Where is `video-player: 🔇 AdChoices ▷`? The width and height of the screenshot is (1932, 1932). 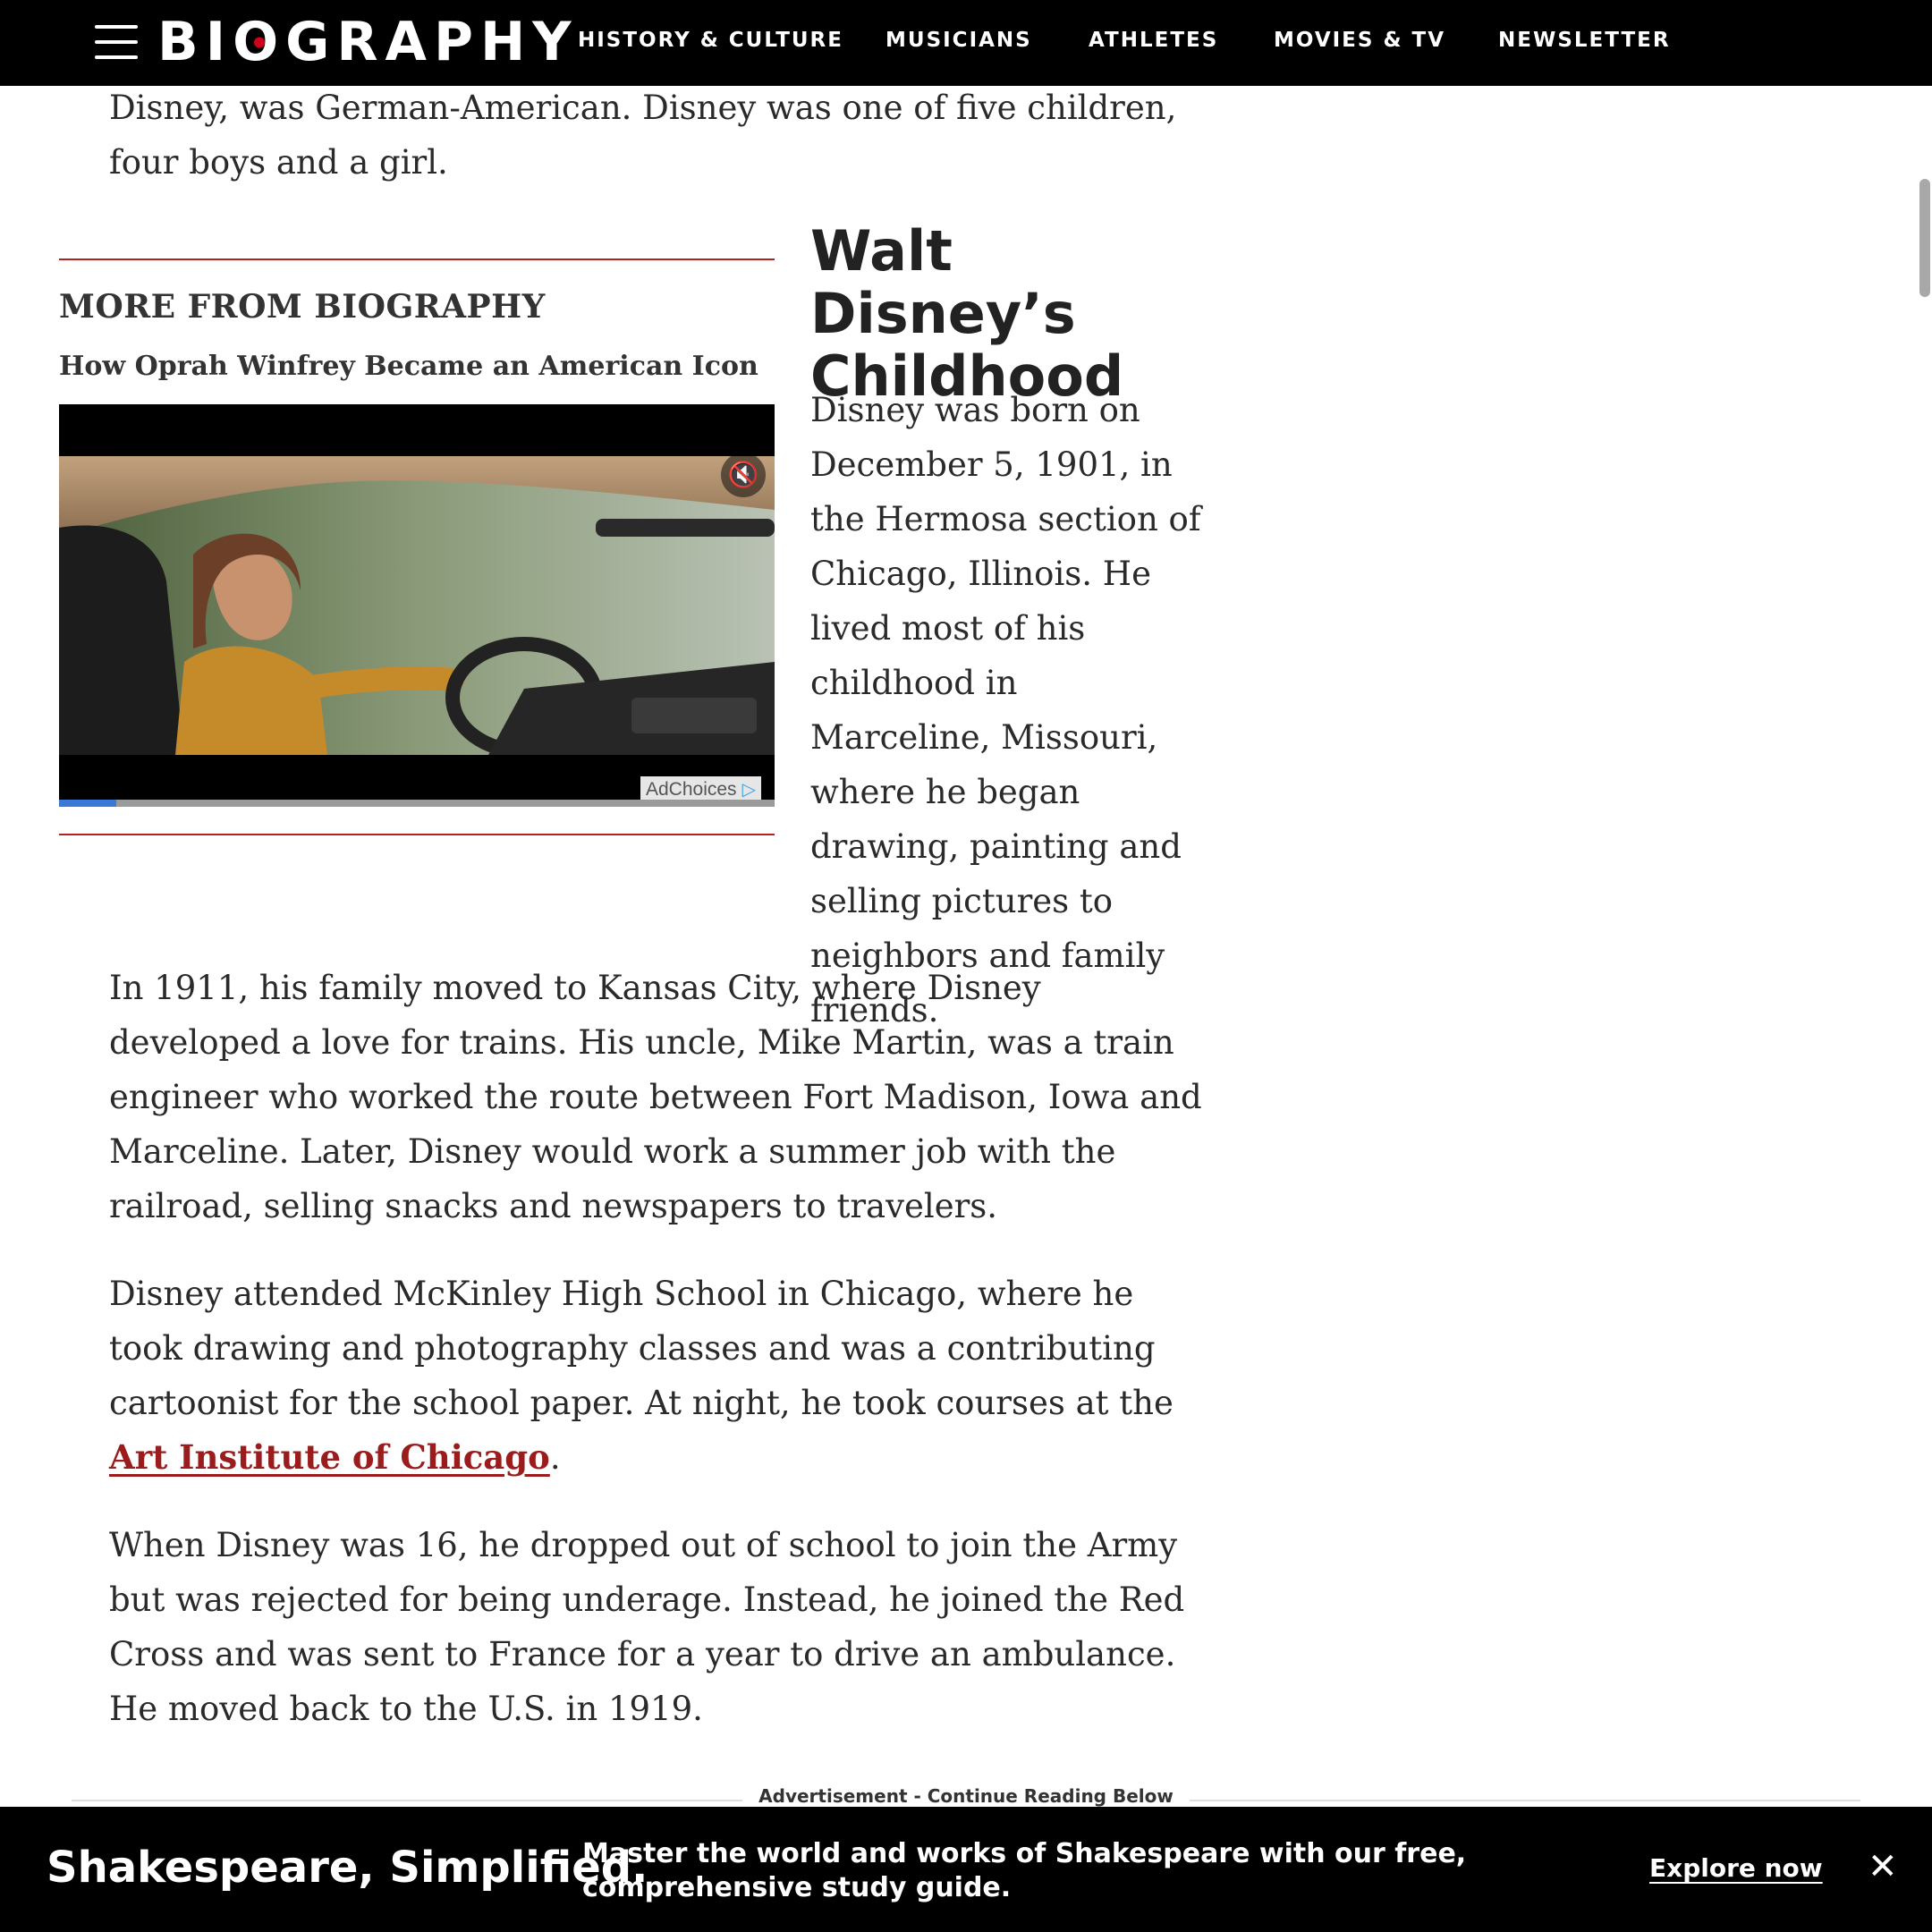
video-player: 🔇 AdChoices ▷ is located at coordinates (417, 605).